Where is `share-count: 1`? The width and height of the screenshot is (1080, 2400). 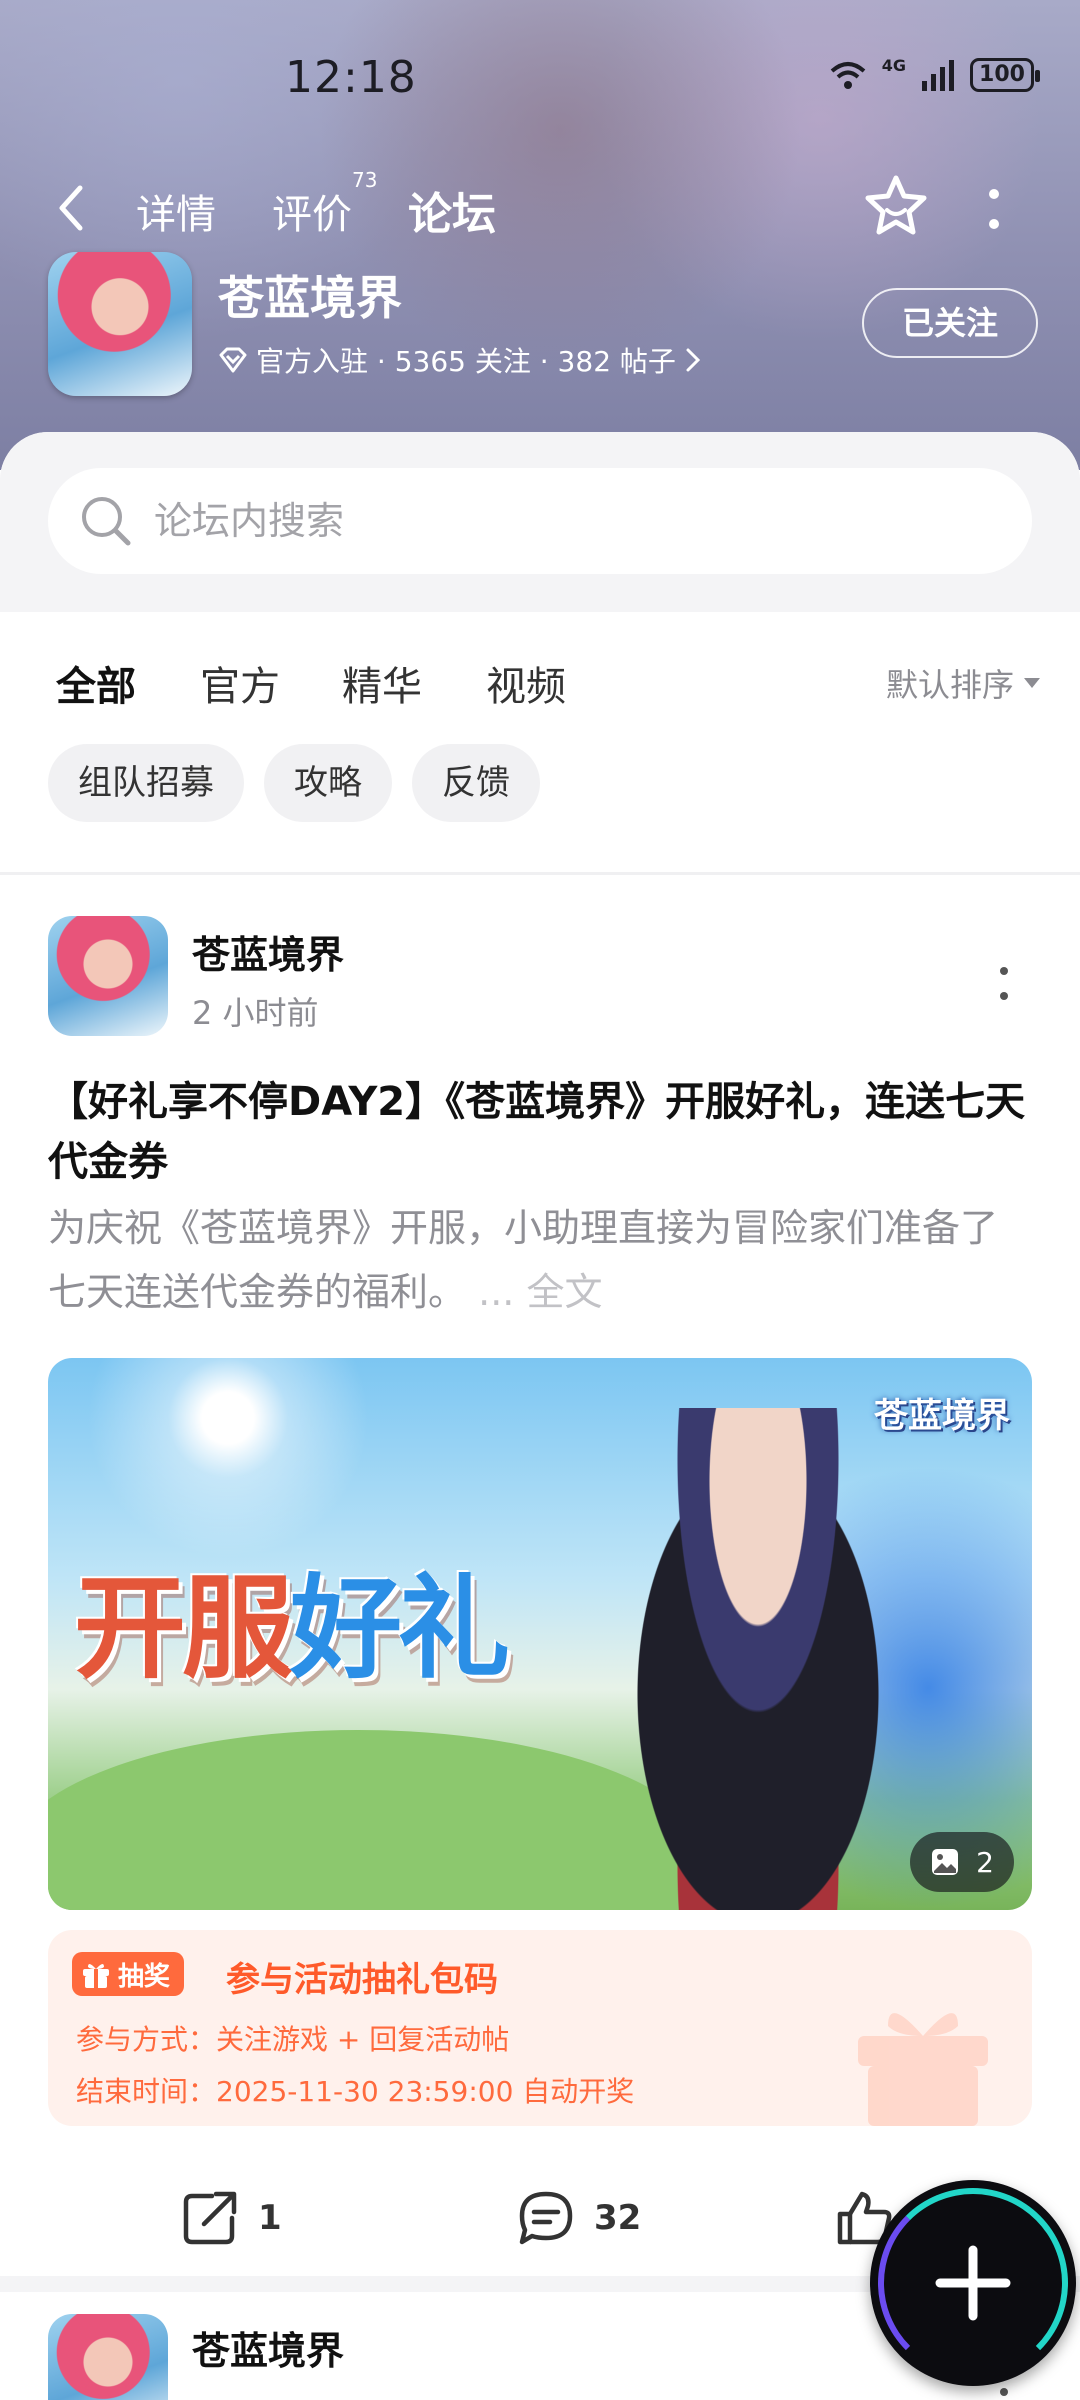
share-count: 1 is located at coordinates (270, 2218).